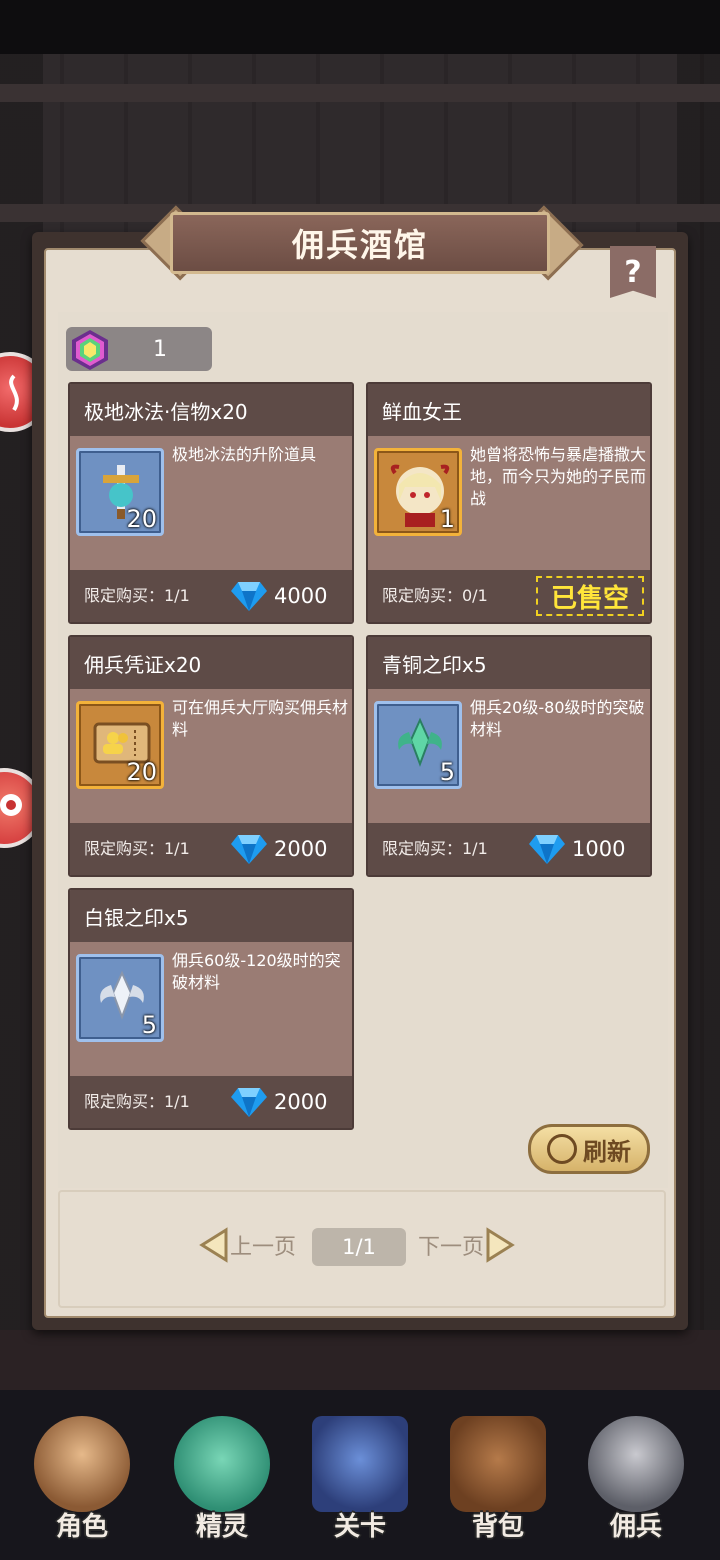 Image resolution: width=720 pixels, height=1560 pixels. What do you see at coordinates (211, 916) in the screenshot?
I see `item-name: 白银之印x5` at bounding box center [211, 916].